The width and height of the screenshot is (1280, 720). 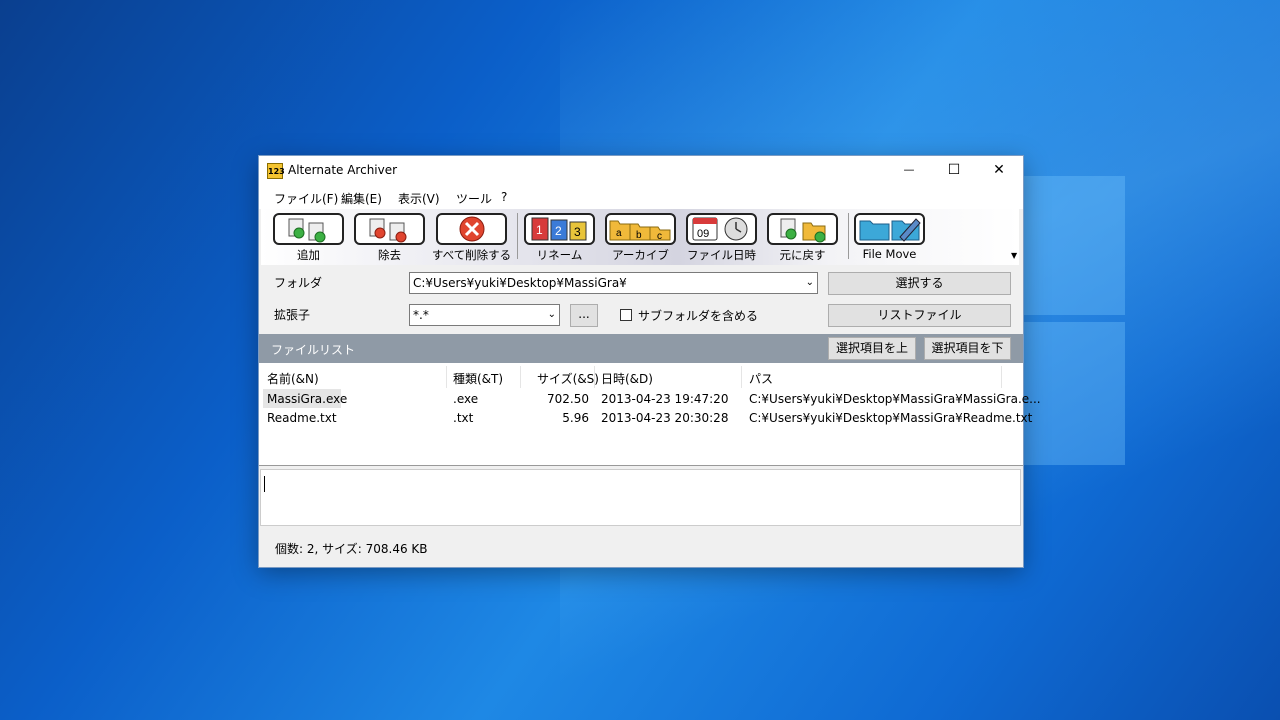 What do you see at coordinates (919, 315) in the screenshot?
I see `list-file-button: リストファイル` at bounding box center [919, 315].